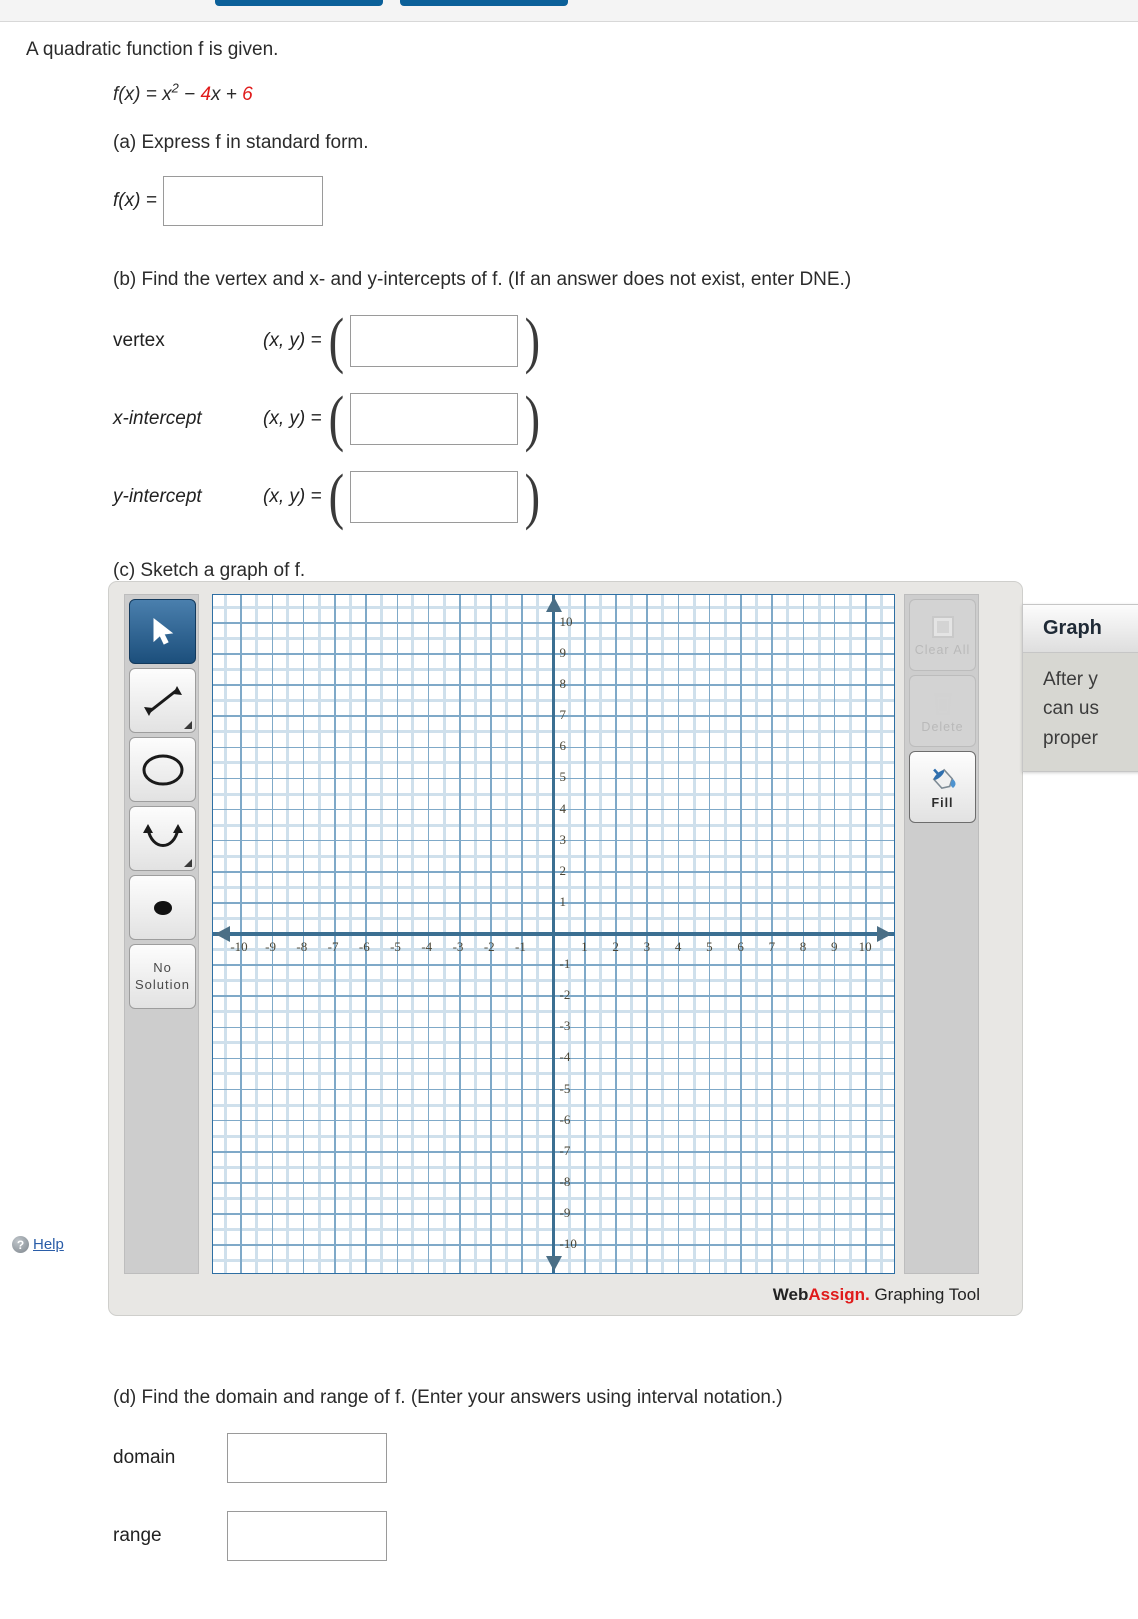 This screenshot has height=1619, width=1138. What do you see at coordinates (135, 201) in the screenshot?
I see `part-a-label: f(x) =` at bounding box center [135, 201].